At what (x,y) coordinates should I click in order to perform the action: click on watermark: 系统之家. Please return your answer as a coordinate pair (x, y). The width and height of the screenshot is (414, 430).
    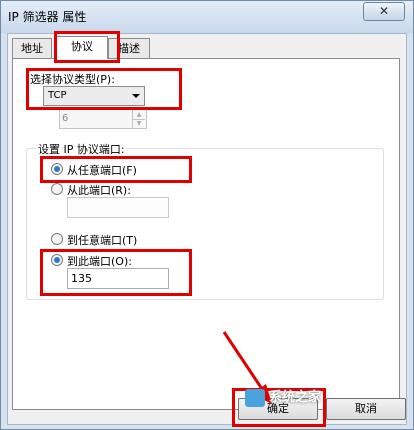
    Looking at the image, I should click on (283, 396).